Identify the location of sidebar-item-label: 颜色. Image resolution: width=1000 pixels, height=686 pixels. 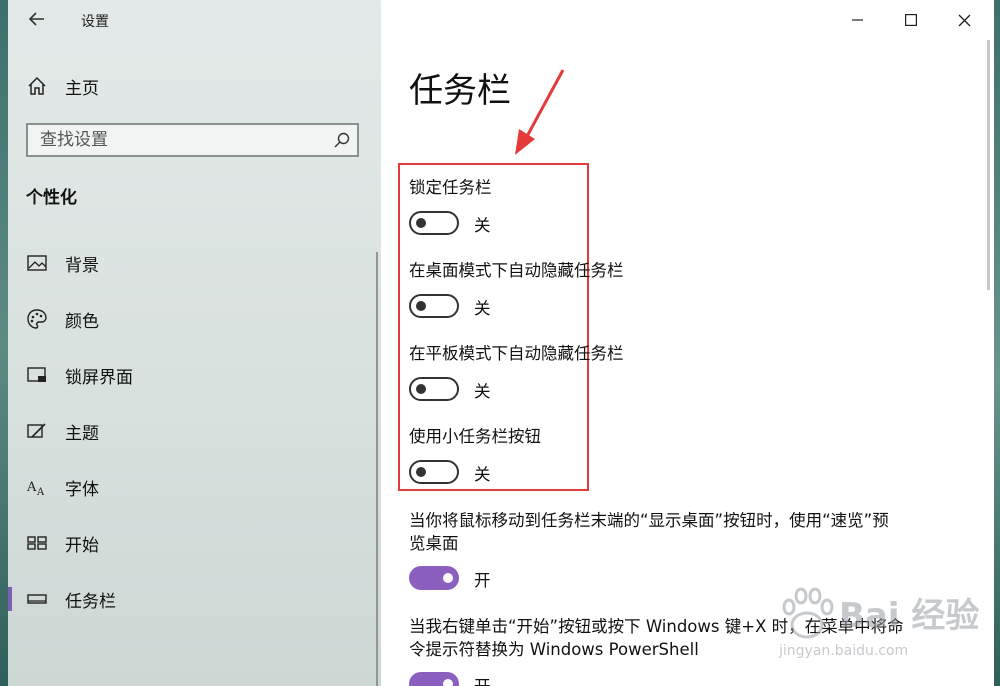
(82, 321).